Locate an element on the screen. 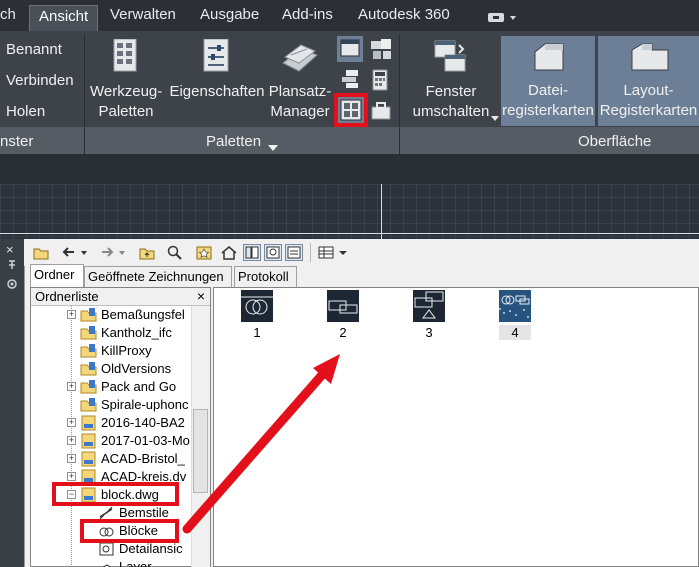  tree-item-folder: Spirale-uphonc is located at coordinates (129, 405).